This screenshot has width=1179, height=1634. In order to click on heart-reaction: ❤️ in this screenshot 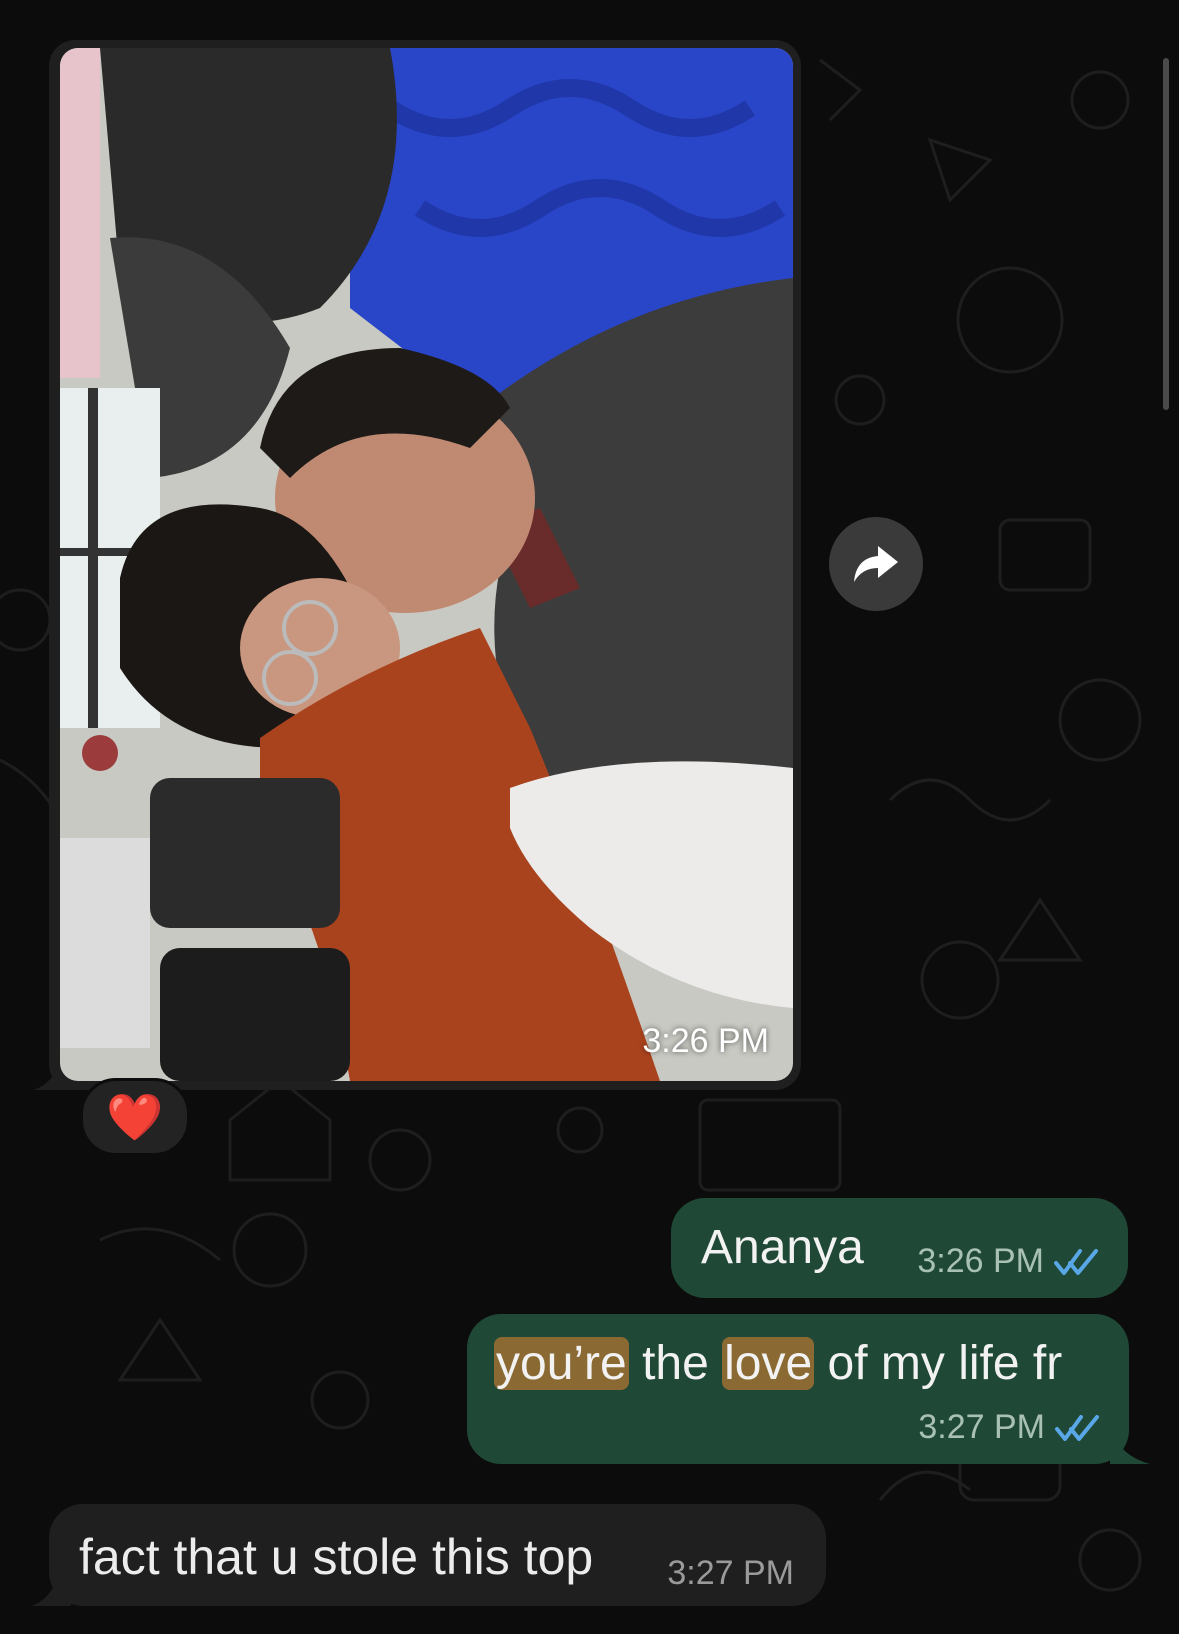, I will do `click(135, 1117)`.